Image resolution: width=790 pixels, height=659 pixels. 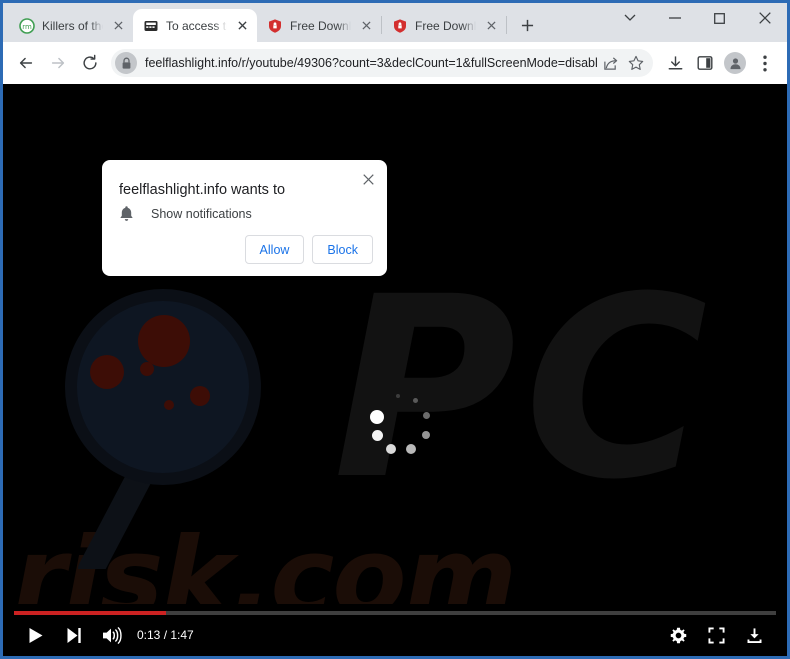 I want to click on next-track-icon, so click(x=74, y=635).